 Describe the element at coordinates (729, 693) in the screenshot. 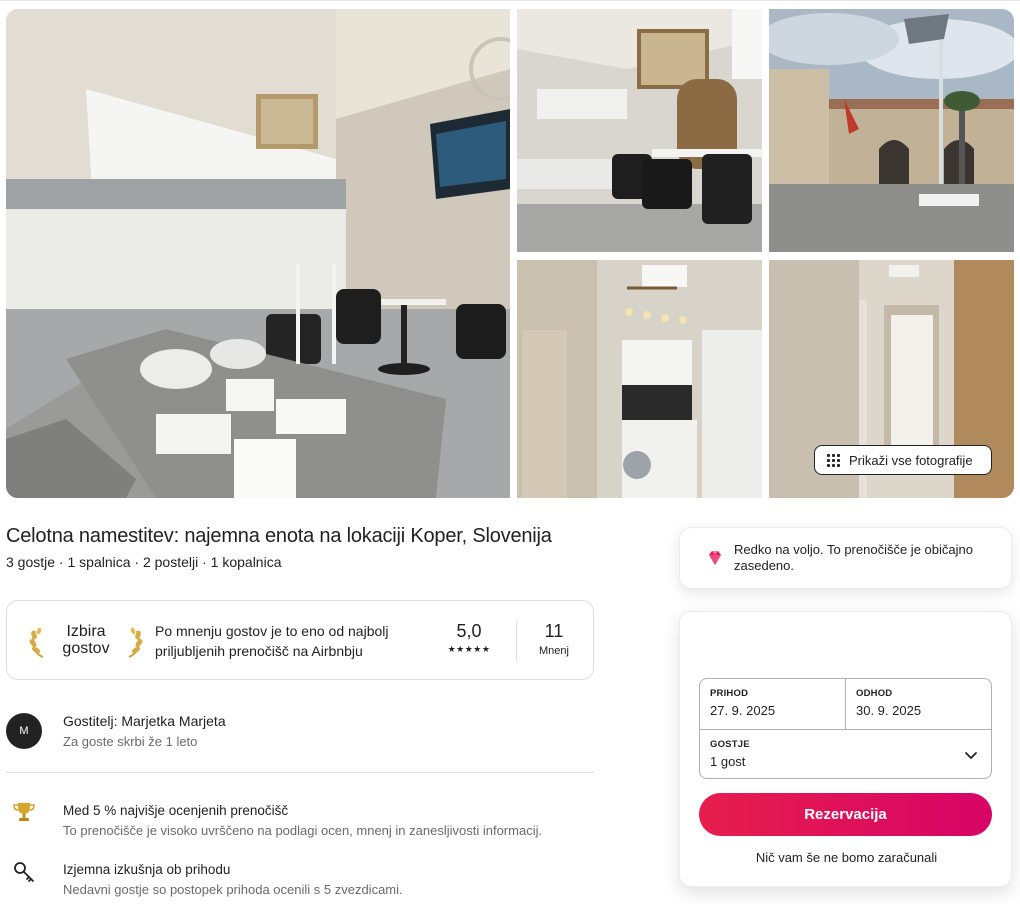

I see `checkin-label: PRIHOD` at that location.